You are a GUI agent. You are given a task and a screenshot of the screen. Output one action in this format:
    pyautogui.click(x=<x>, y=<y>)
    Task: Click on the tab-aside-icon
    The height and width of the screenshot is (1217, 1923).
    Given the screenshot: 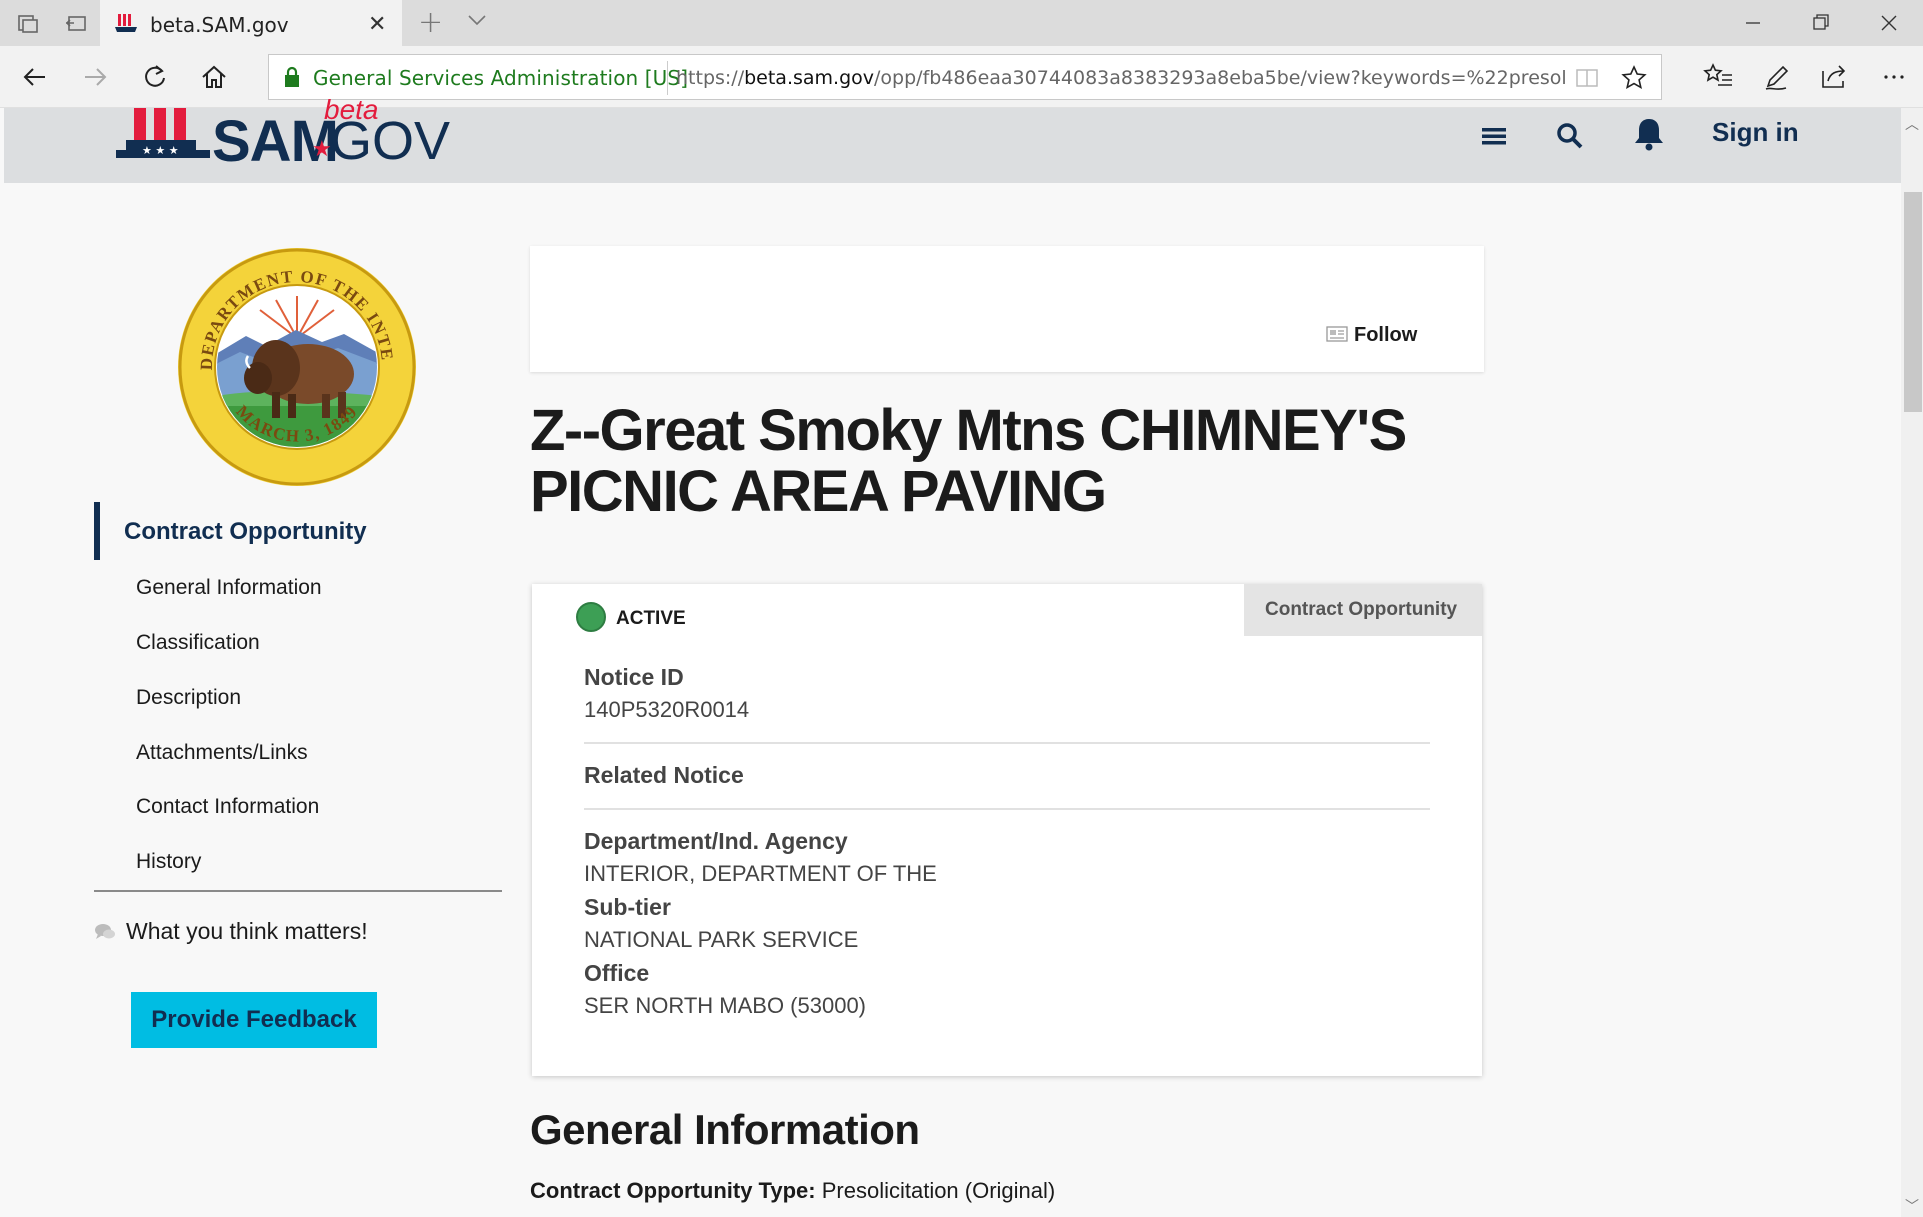 What is the action you would take?
    pyautogui.click(x=28, y=23)
    